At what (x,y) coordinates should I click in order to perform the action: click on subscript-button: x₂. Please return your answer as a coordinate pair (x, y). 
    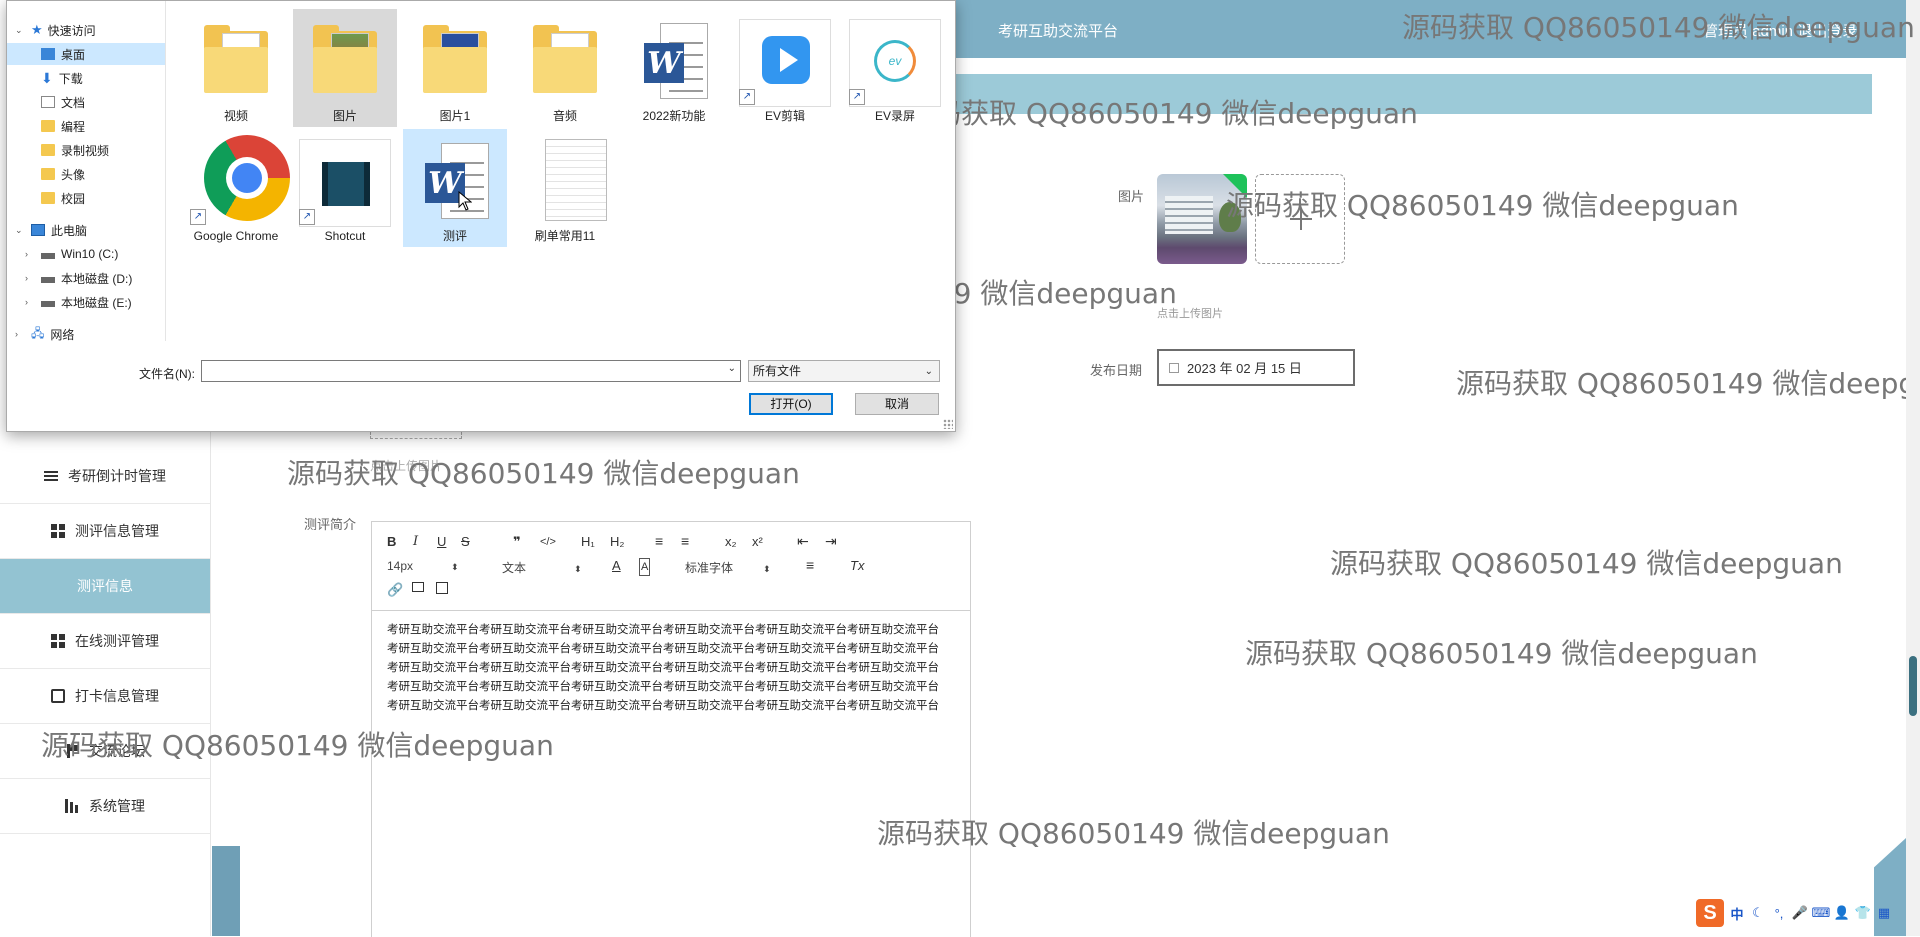
    Looking at the image, I should click on (731, 542).